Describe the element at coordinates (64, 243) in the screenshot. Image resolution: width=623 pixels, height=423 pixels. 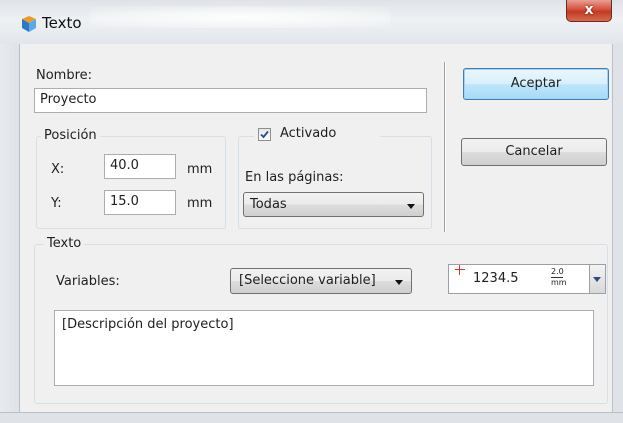
I see `texto-group-title: Texto` at that location.